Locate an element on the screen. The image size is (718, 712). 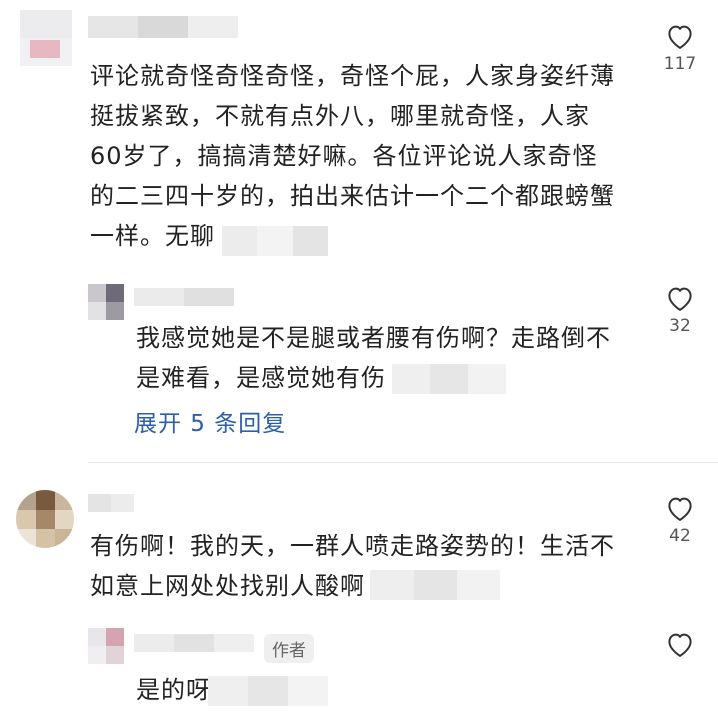
reply-text: 我感觉她是不是腿或者腰有伤啊？走路倒不 是难看，是感觉她有伤 is located at coordinates (373, 358).